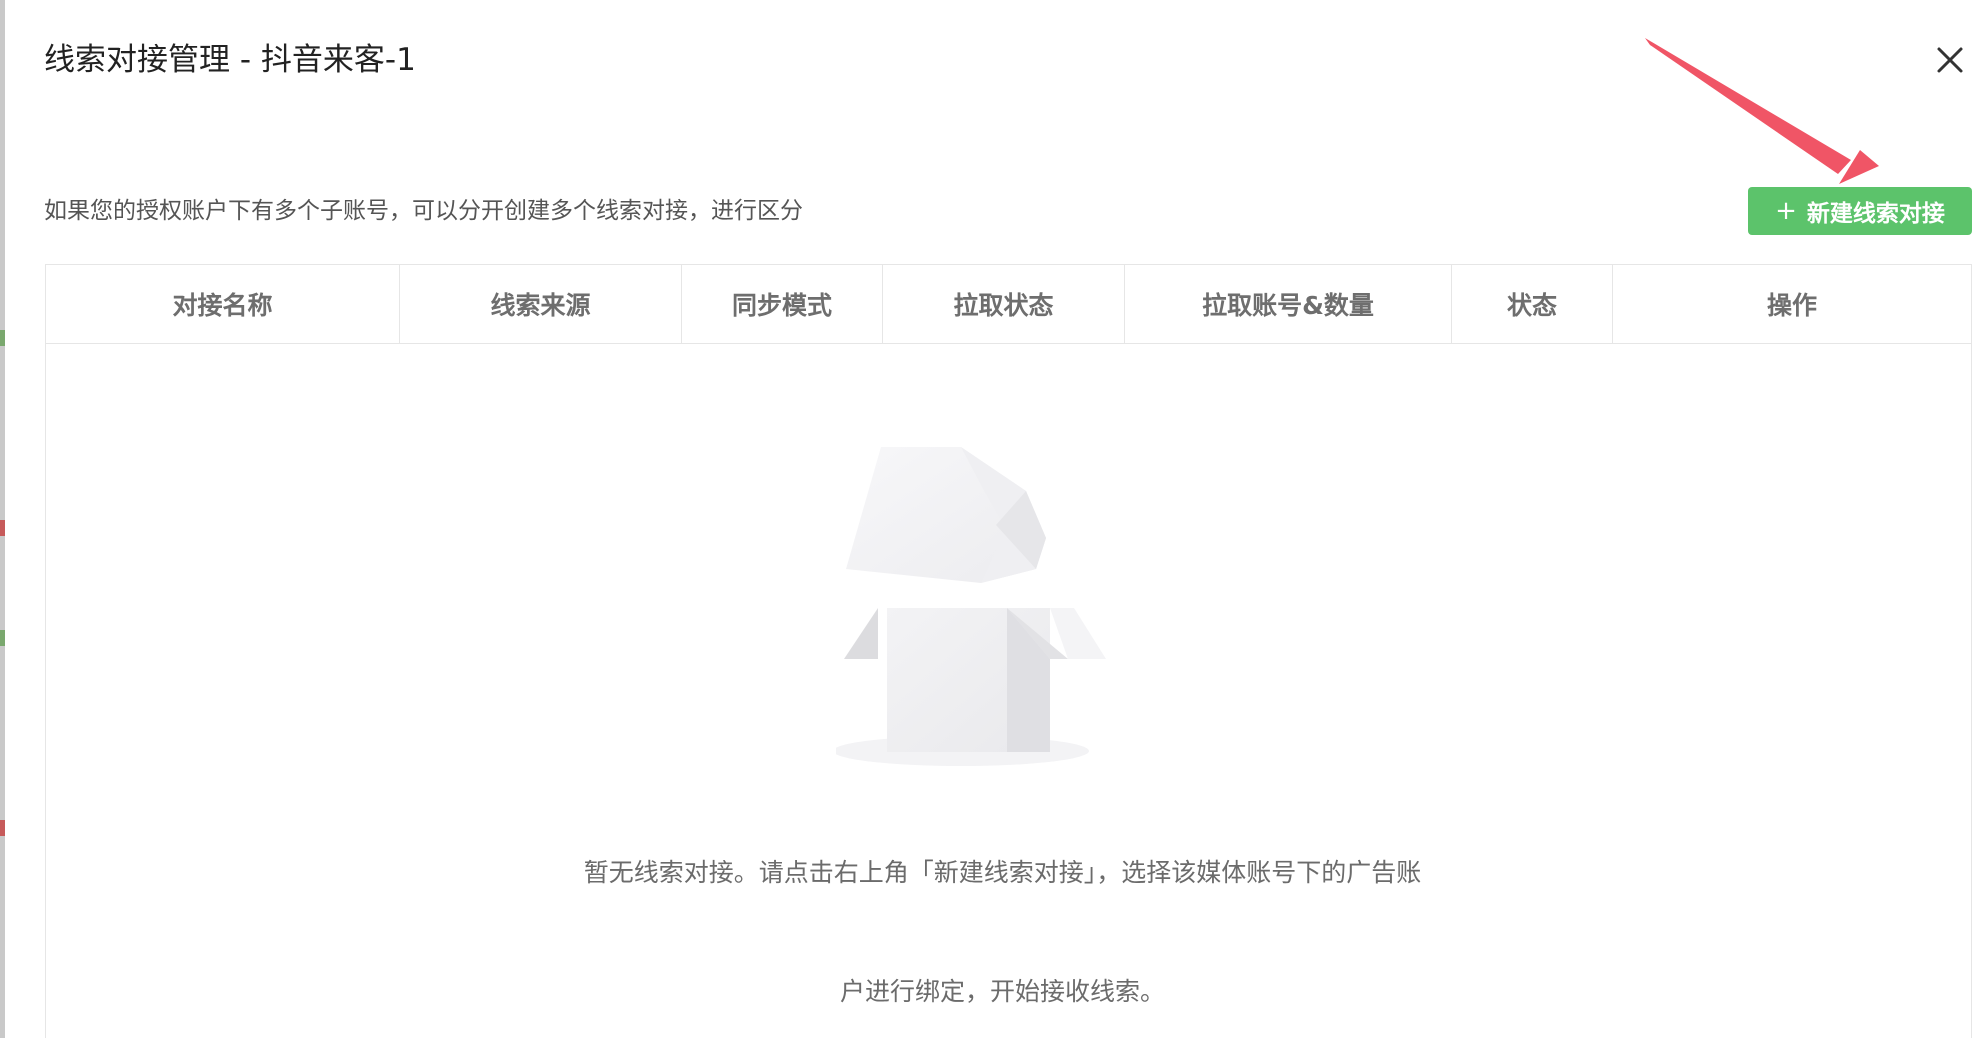  What do you see at coordinates (971, 606) in the screenshot?
I see `empty-box-icon` at bounding box center [971, 606].